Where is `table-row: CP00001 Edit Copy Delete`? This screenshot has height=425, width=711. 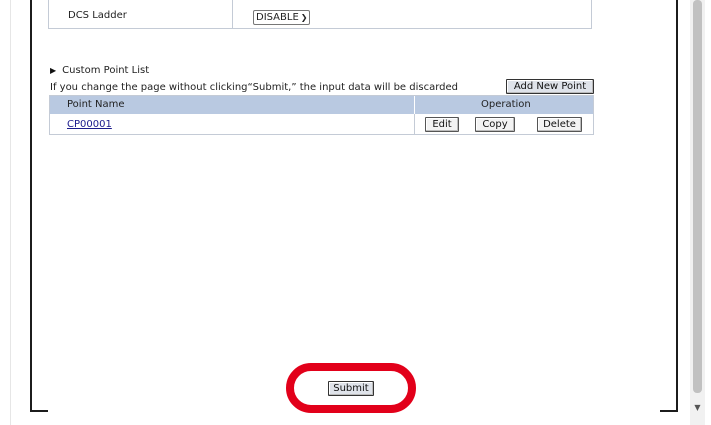
table-row: CP00001 Edit Copy Delete is located at coordinates (321, 124).